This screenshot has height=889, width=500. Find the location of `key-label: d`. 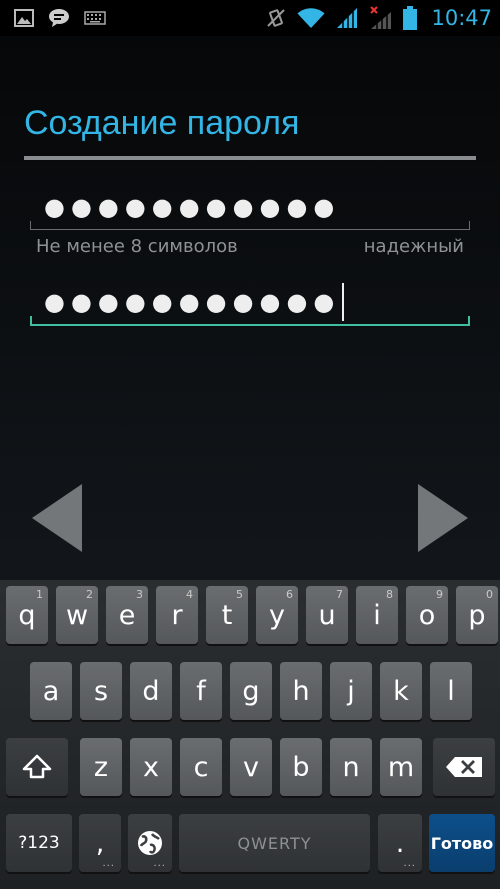

key-label: d is located at coordinates (151, 691).